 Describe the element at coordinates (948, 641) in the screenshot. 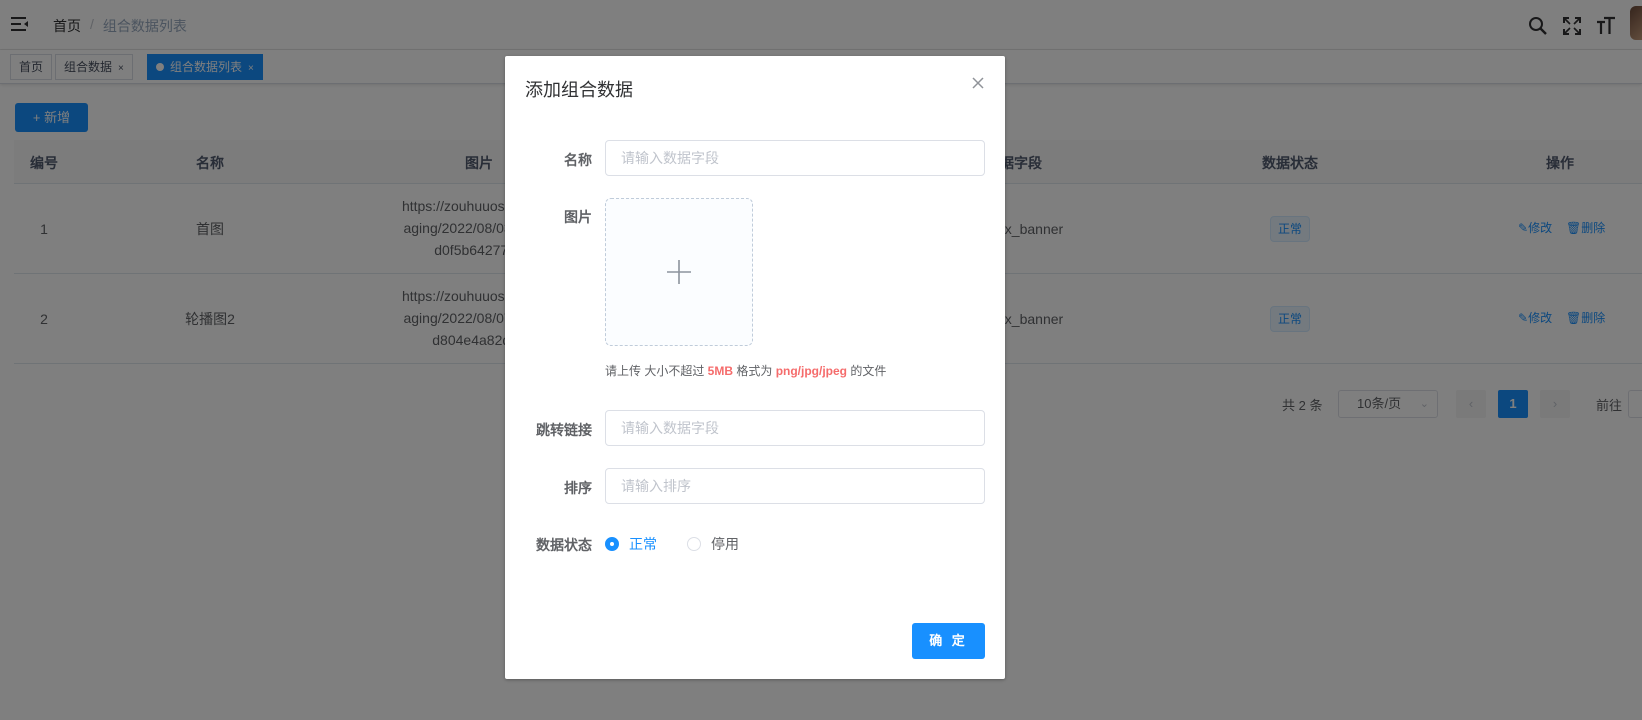

I see `confirm-button: 确 定` at that location.